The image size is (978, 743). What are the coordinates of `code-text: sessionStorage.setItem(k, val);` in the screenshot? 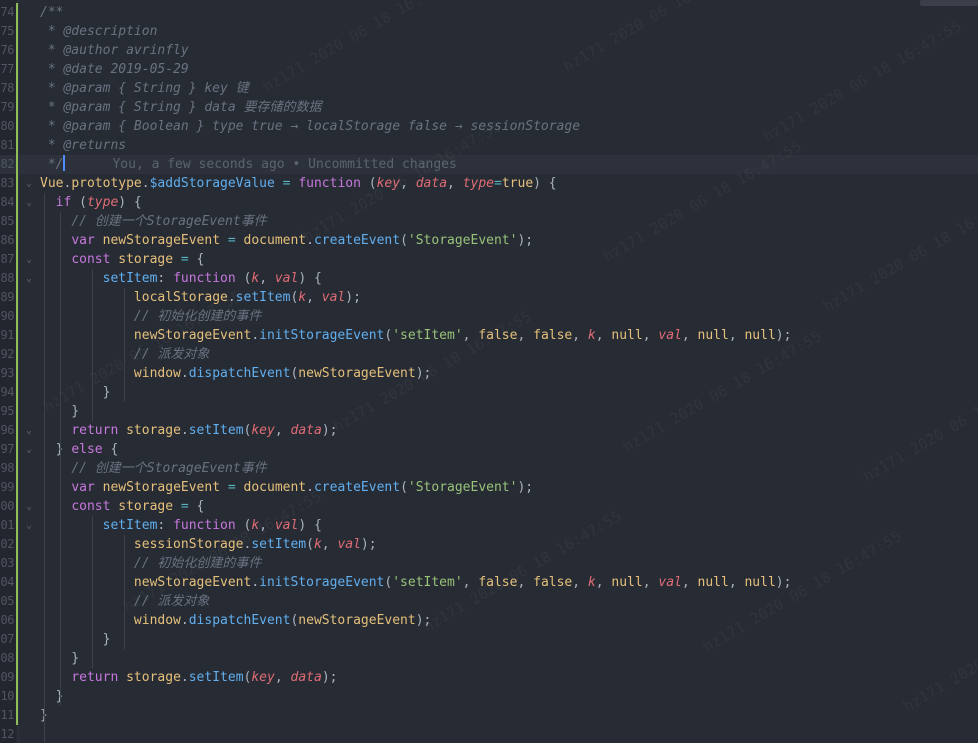 It's located at (255, 544).